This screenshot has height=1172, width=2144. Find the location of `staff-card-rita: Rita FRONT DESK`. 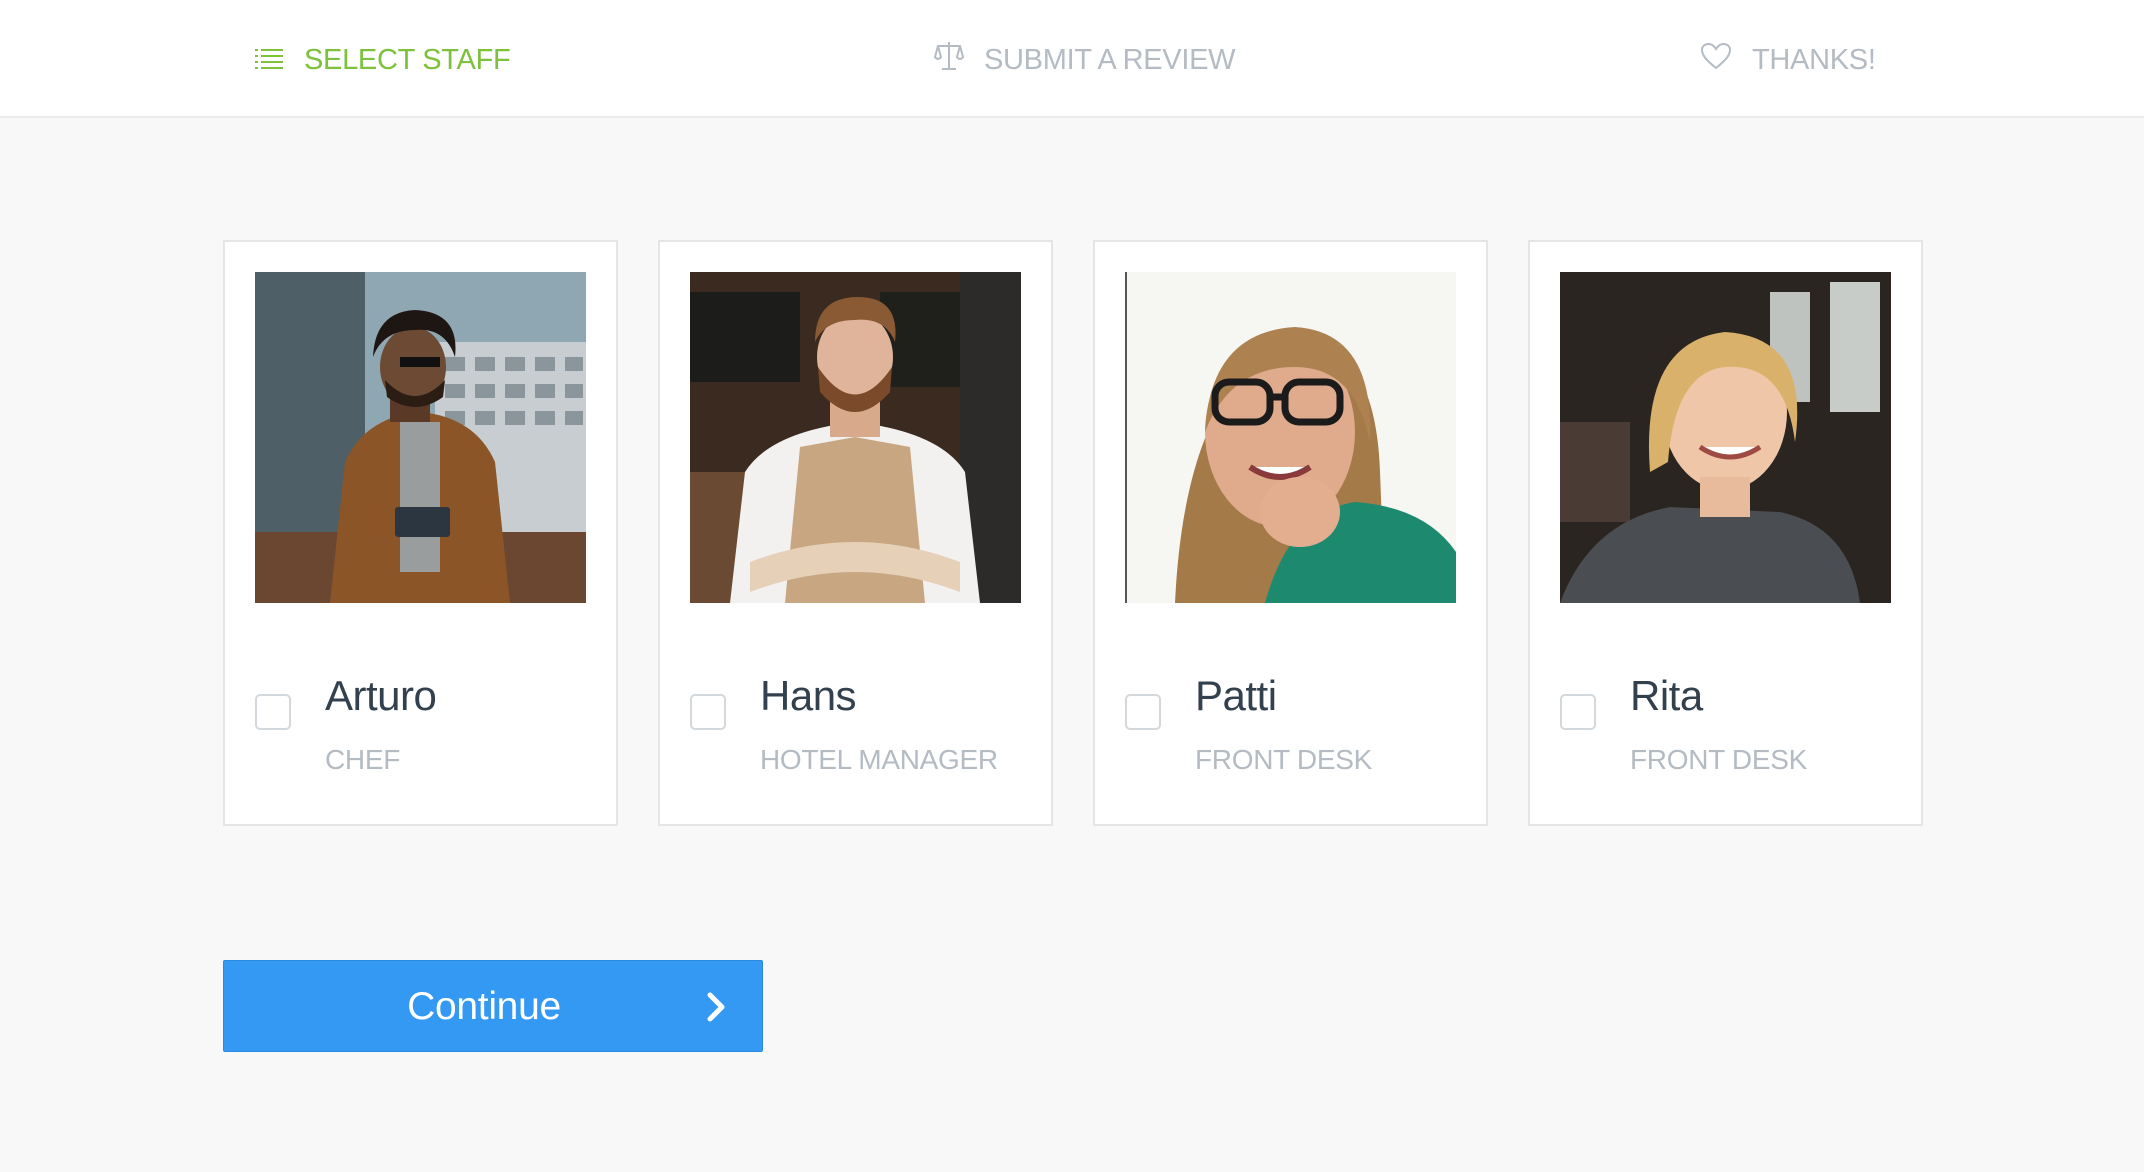

staff-card-rita: Rita FRONT DESK is located at coordinates (1725, 533).